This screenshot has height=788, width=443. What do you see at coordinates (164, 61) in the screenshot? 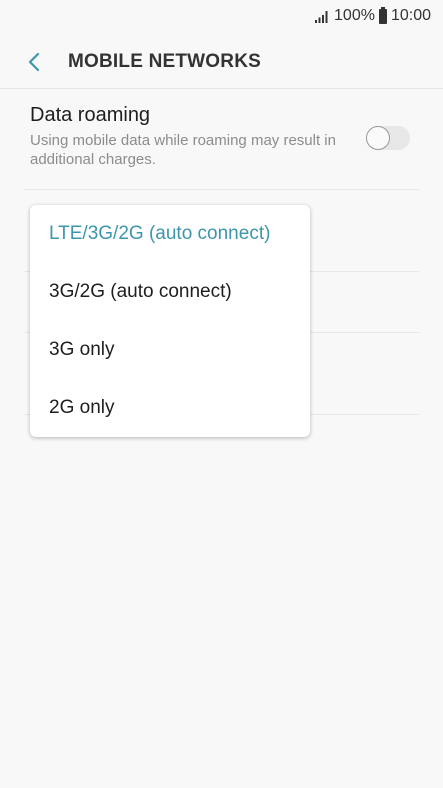
I see `page-title: MOBILE NETWORKS` at bounding box center [164, 61].